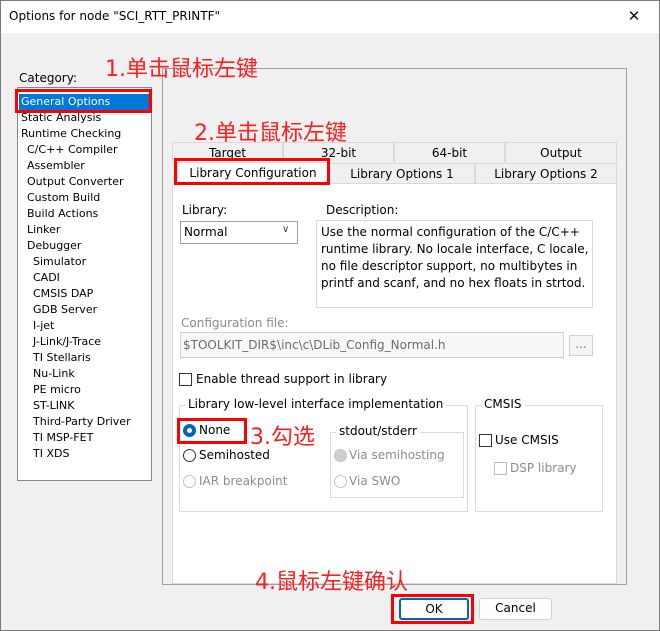 The width and height of the screenshot is (660, 631). What do you see at coordinates (48, 78) in the screenshot?
I see `category-label: Category:` at bounding box center [48, 78].